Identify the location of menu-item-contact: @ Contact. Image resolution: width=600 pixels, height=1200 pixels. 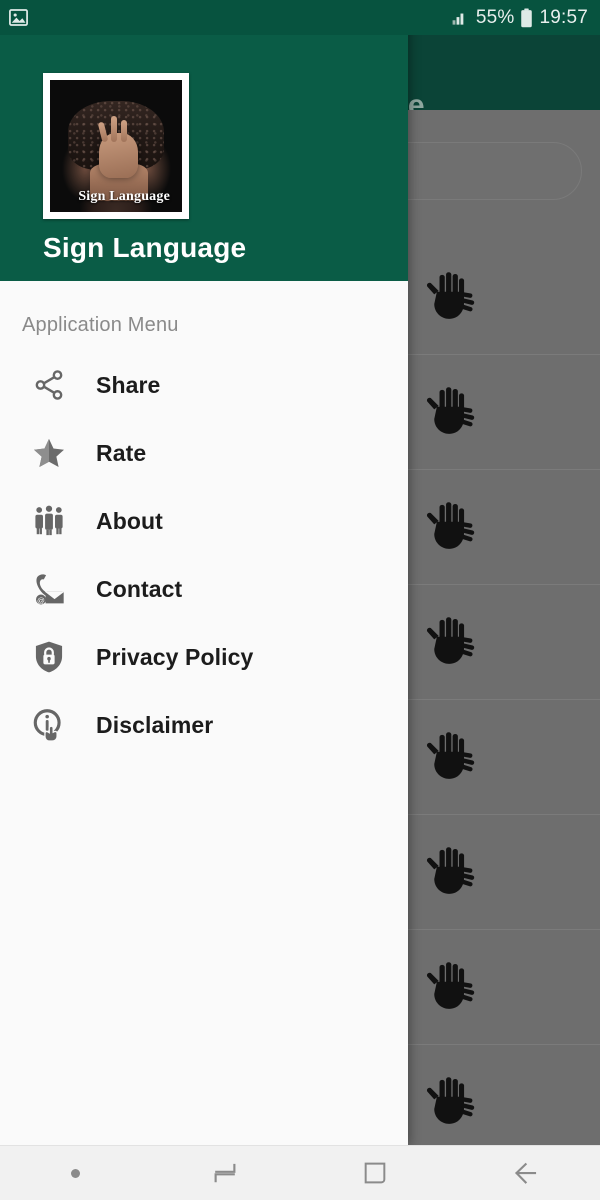
(204, 589).